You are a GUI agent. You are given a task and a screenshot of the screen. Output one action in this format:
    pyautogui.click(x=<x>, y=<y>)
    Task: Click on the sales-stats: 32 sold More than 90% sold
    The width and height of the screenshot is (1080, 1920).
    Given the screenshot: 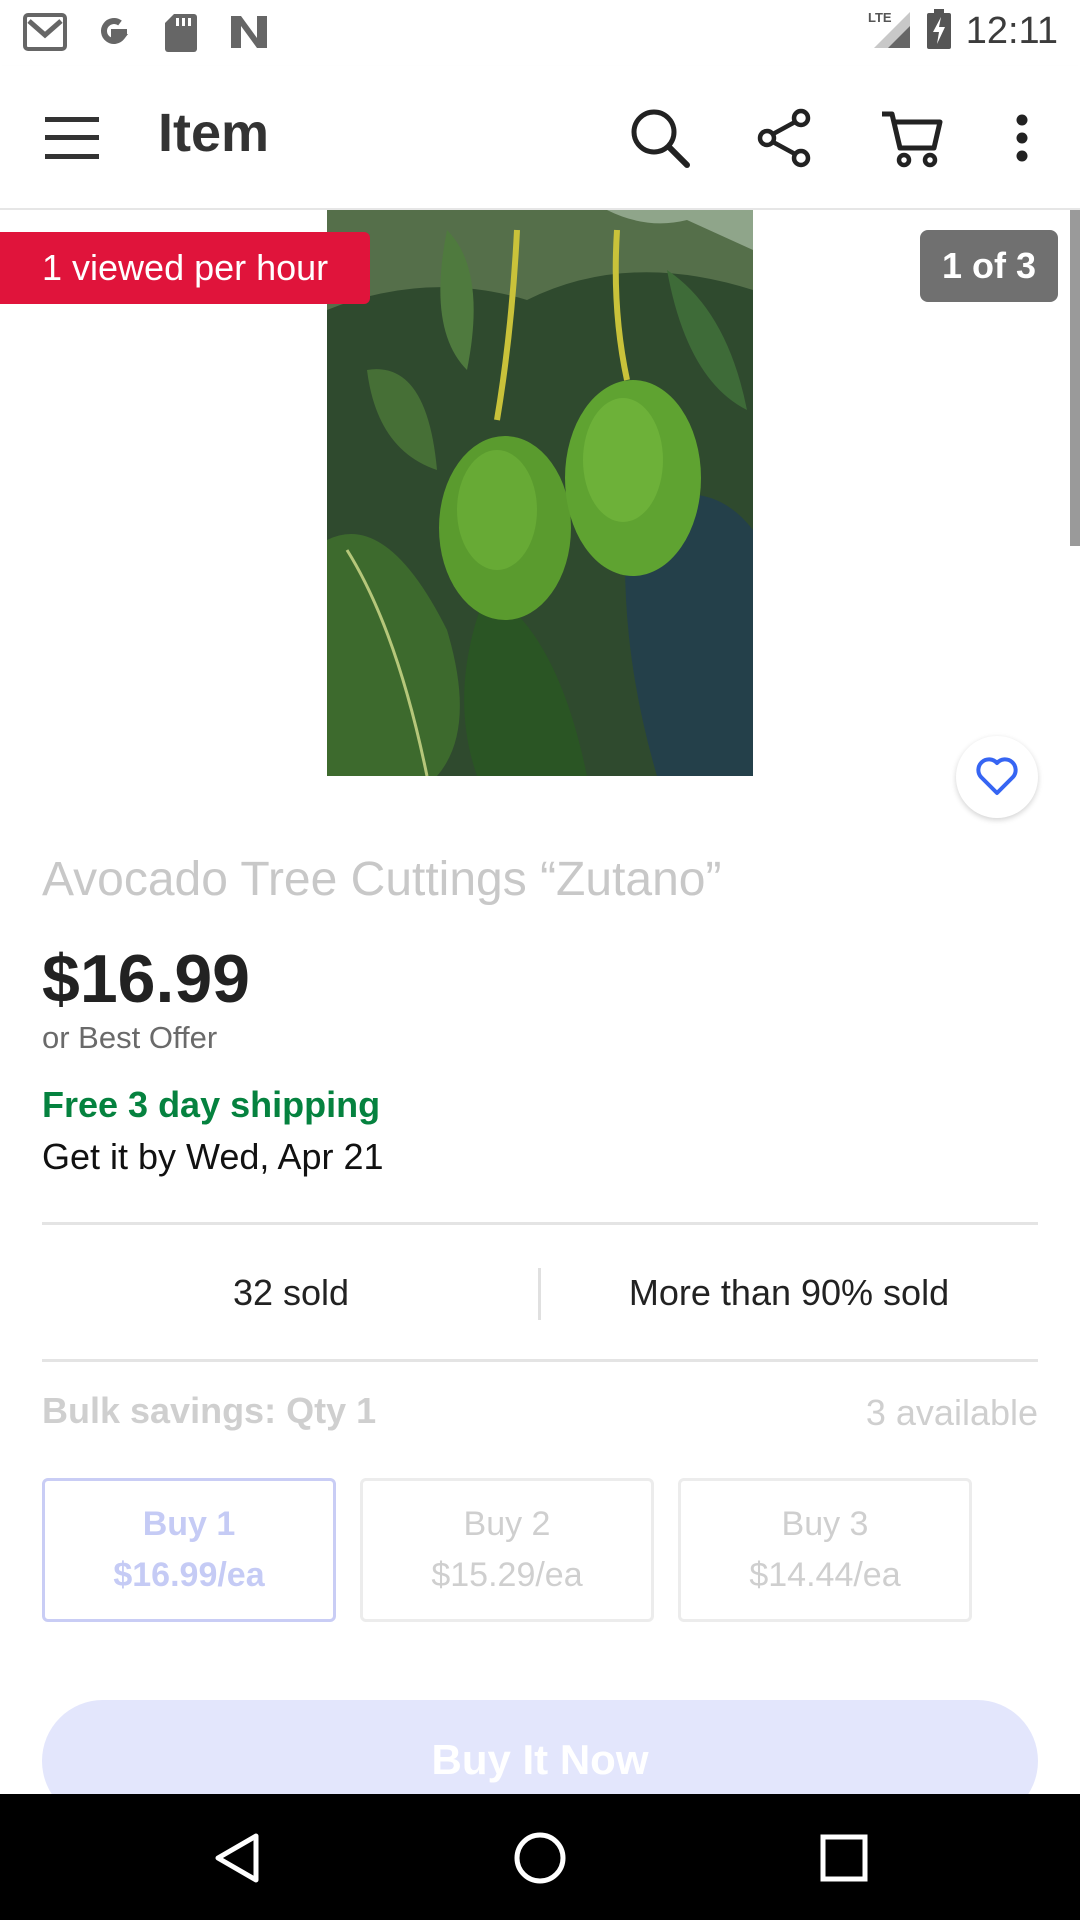 What is the action you would take?
    pyautogui.click(x=540, y=1293)
    